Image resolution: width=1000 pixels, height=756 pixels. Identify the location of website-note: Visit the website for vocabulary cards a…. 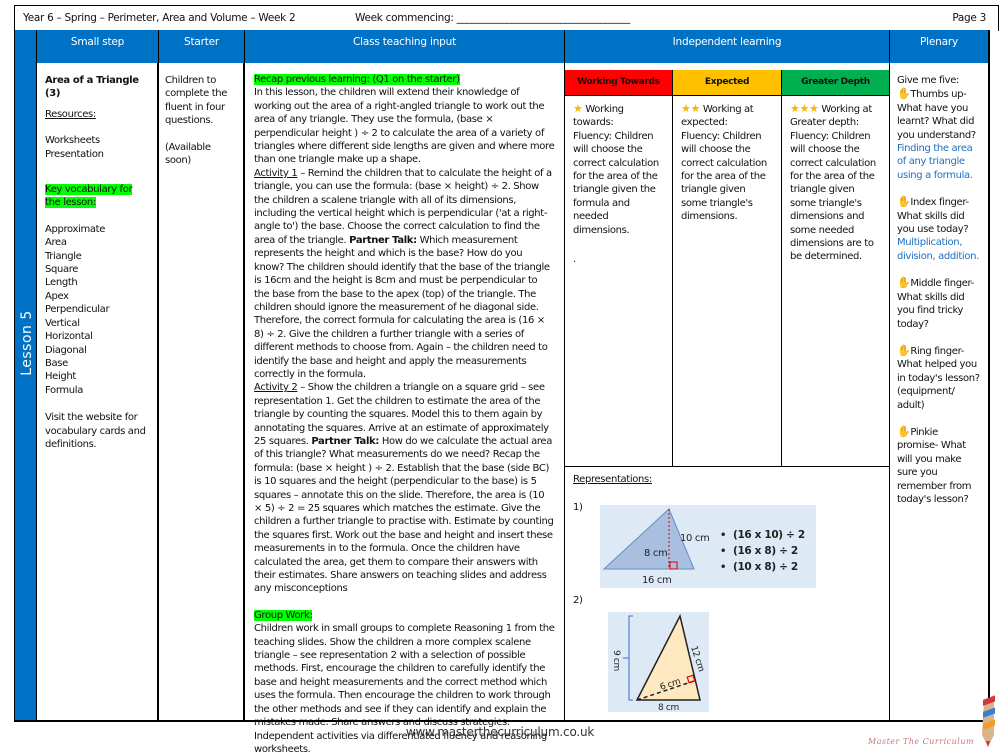
(95, 431).